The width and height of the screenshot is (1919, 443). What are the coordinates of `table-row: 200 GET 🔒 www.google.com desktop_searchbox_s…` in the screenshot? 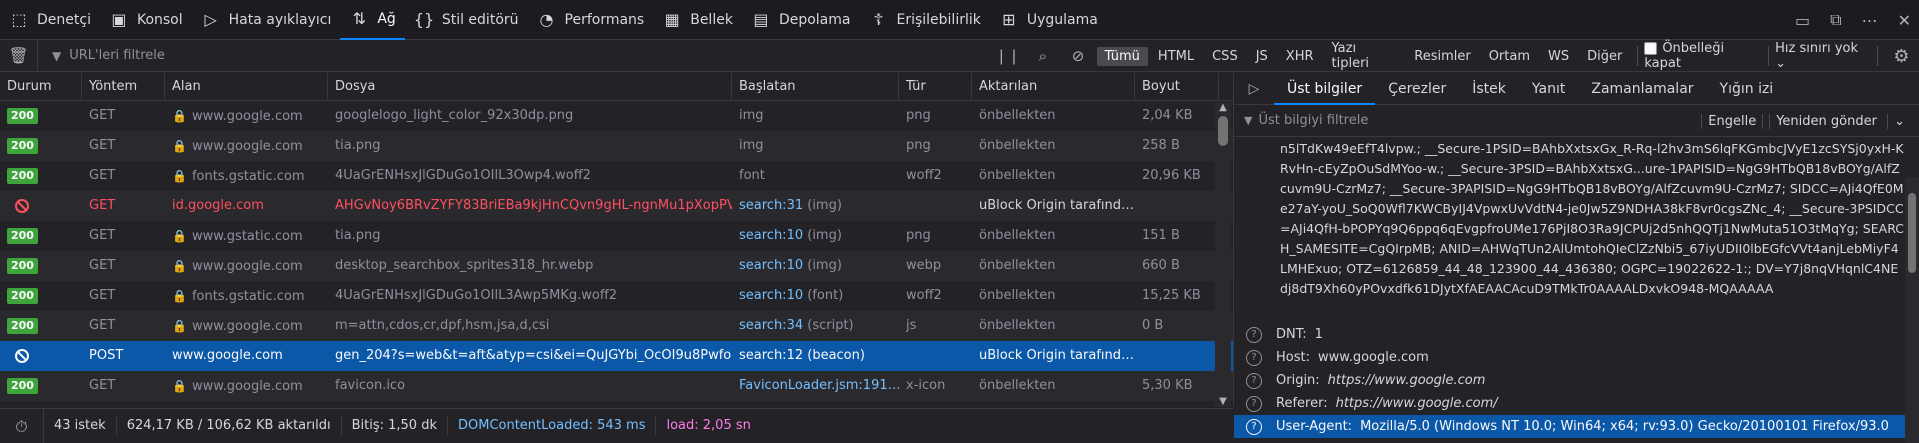 It's located at (616, 266).